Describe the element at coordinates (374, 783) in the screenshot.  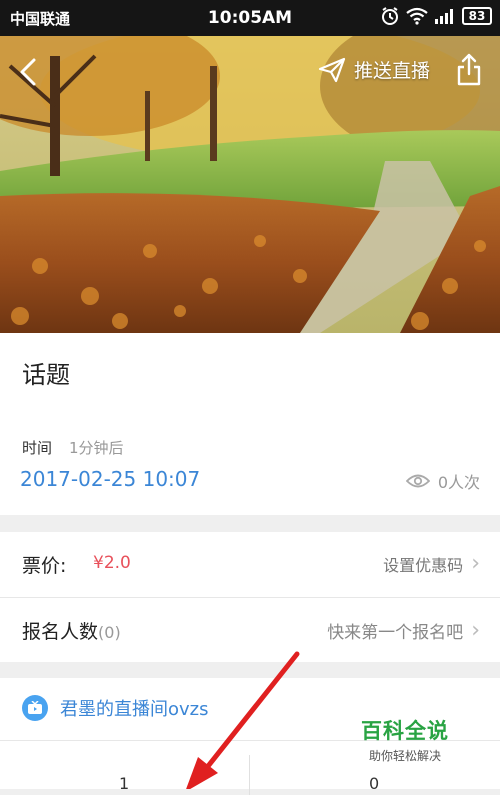
I see `stat-right-value: 0` at that location.